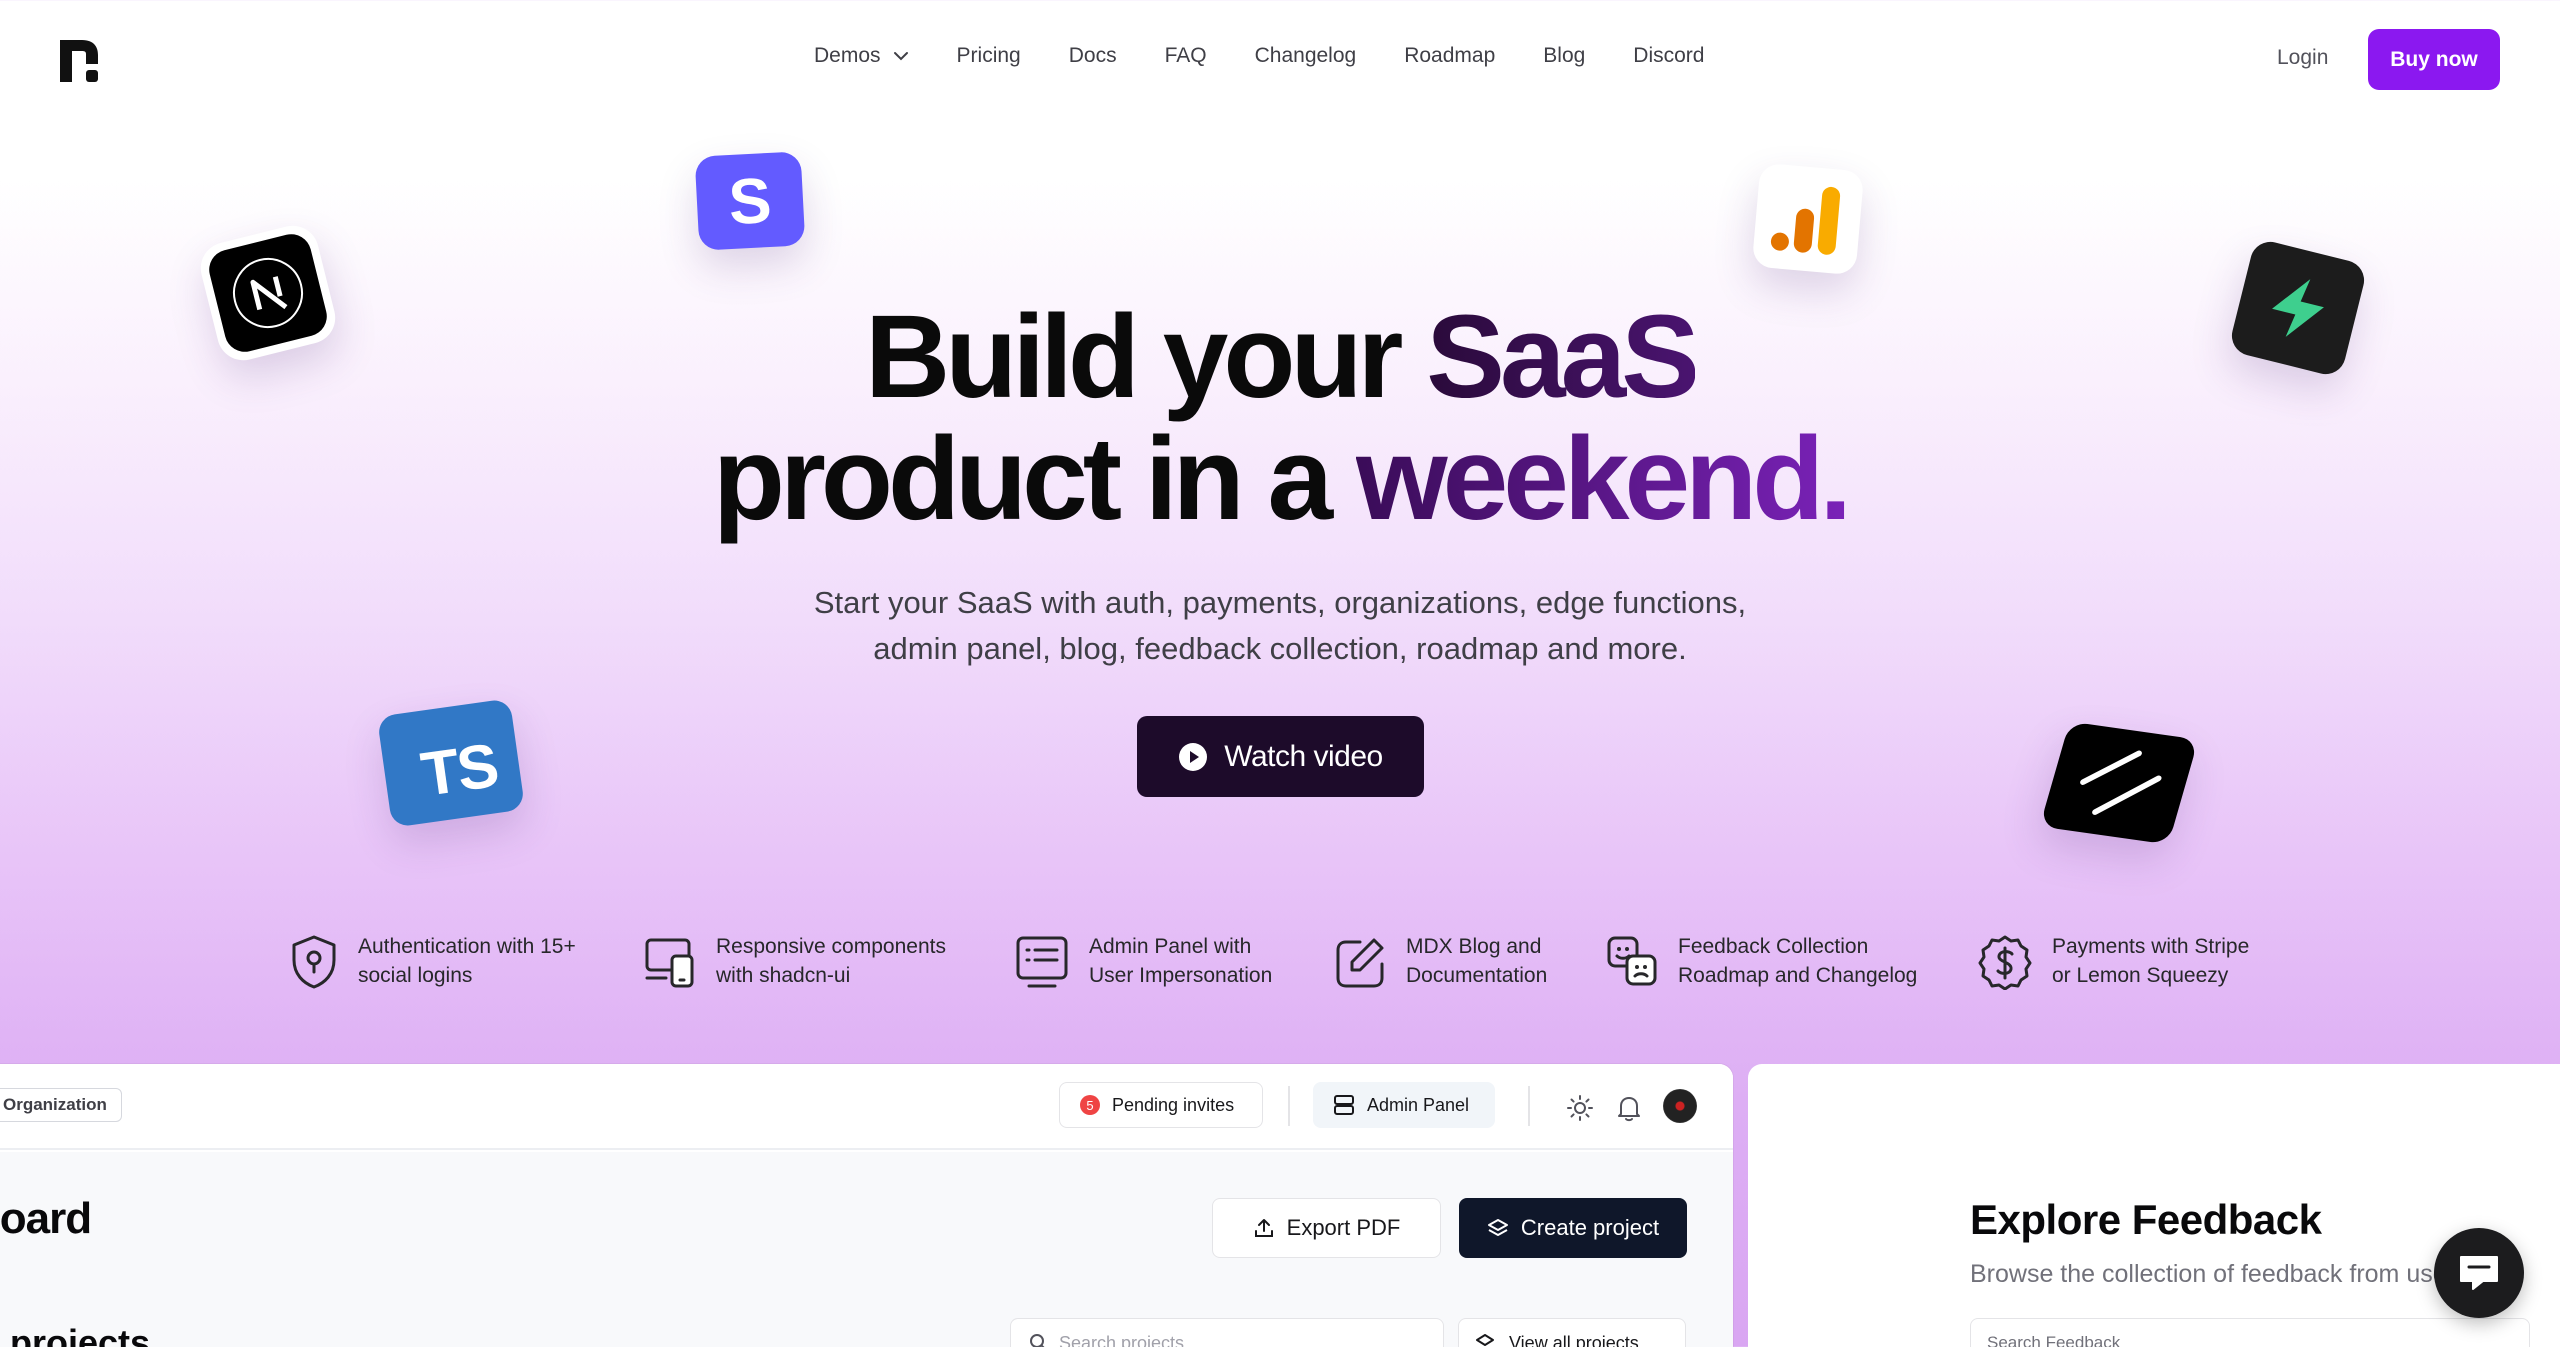 This screenshot has width=2560, height=1347. I want to click on stripe-icon: S, so click(750, 201).